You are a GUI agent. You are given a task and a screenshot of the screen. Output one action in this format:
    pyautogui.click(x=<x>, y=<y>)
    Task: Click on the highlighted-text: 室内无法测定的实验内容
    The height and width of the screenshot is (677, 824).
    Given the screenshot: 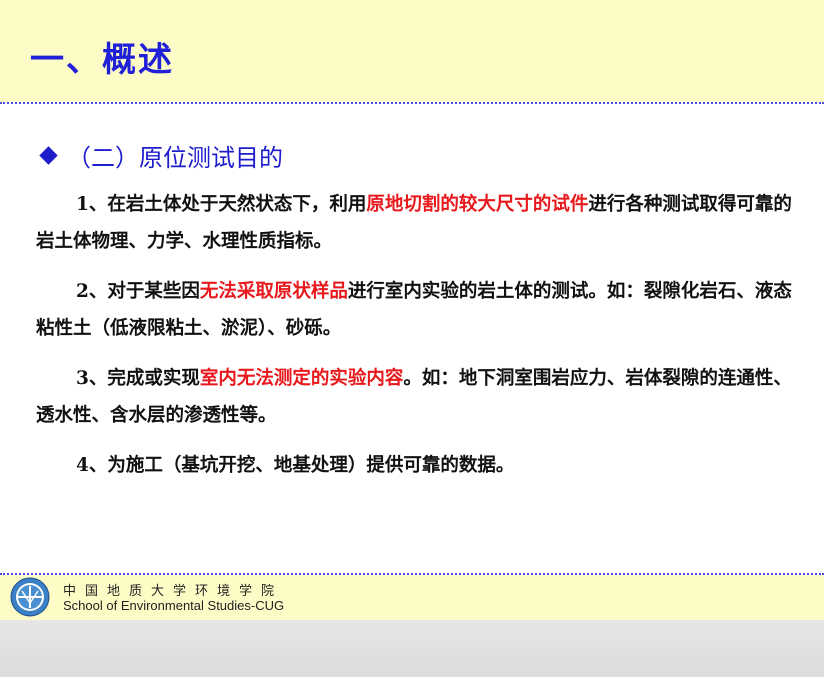 What is the action you would take?
    pyautogui.click(x=301, y=378)
    